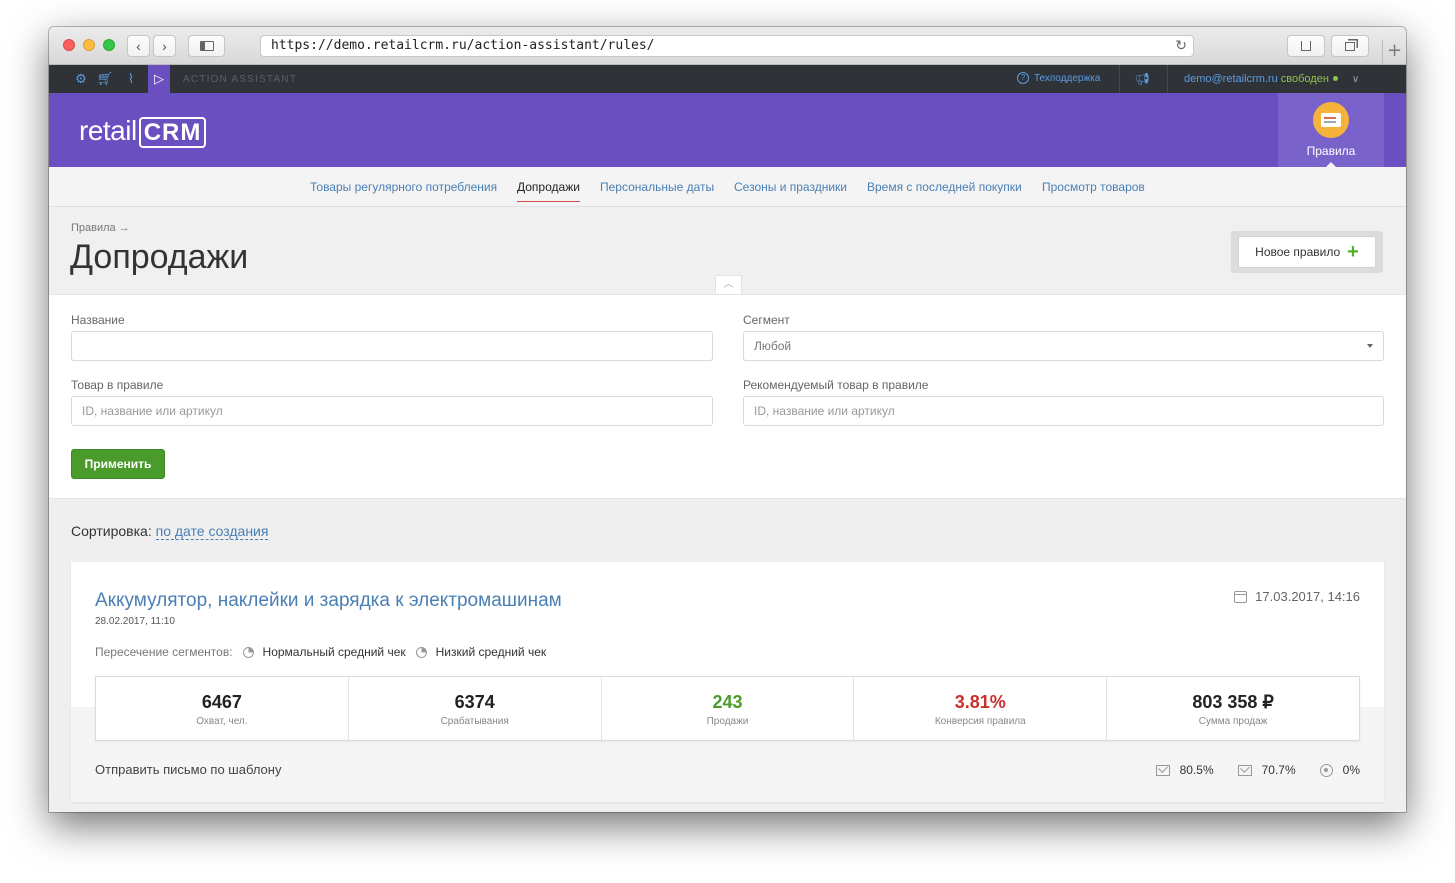 This screenshot has width=1455, height=883. What do you see at coordinates (1331, 120) in the screenshot?
I see `rules-icon` at bounding box center [1331, 120].